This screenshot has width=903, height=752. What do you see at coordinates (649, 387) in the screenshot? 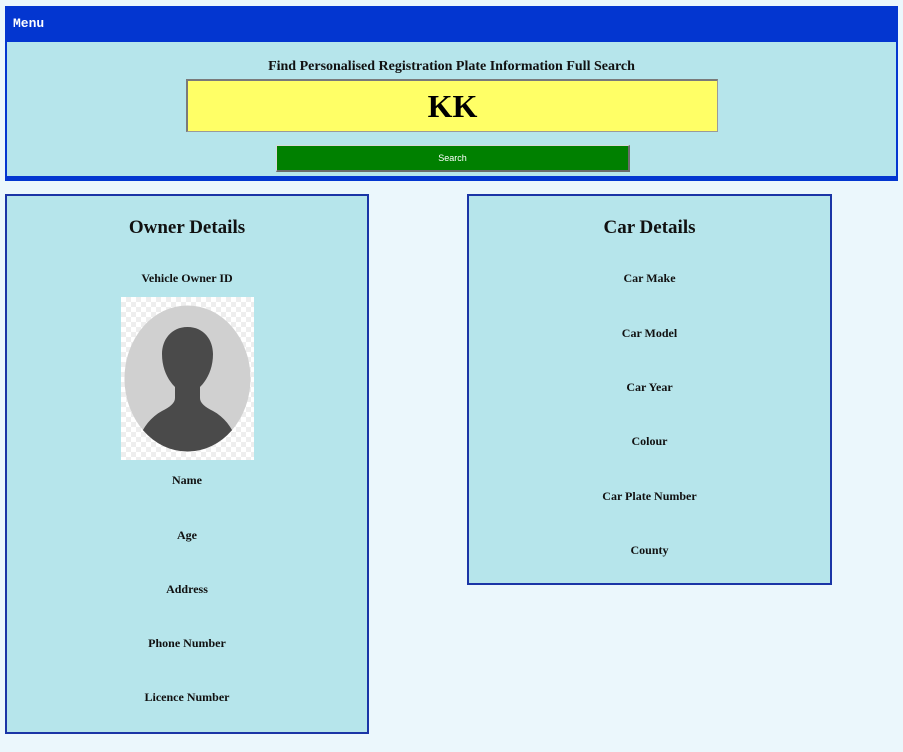
I see `car-year-label: Car Year` at bounding box center [649, 387].